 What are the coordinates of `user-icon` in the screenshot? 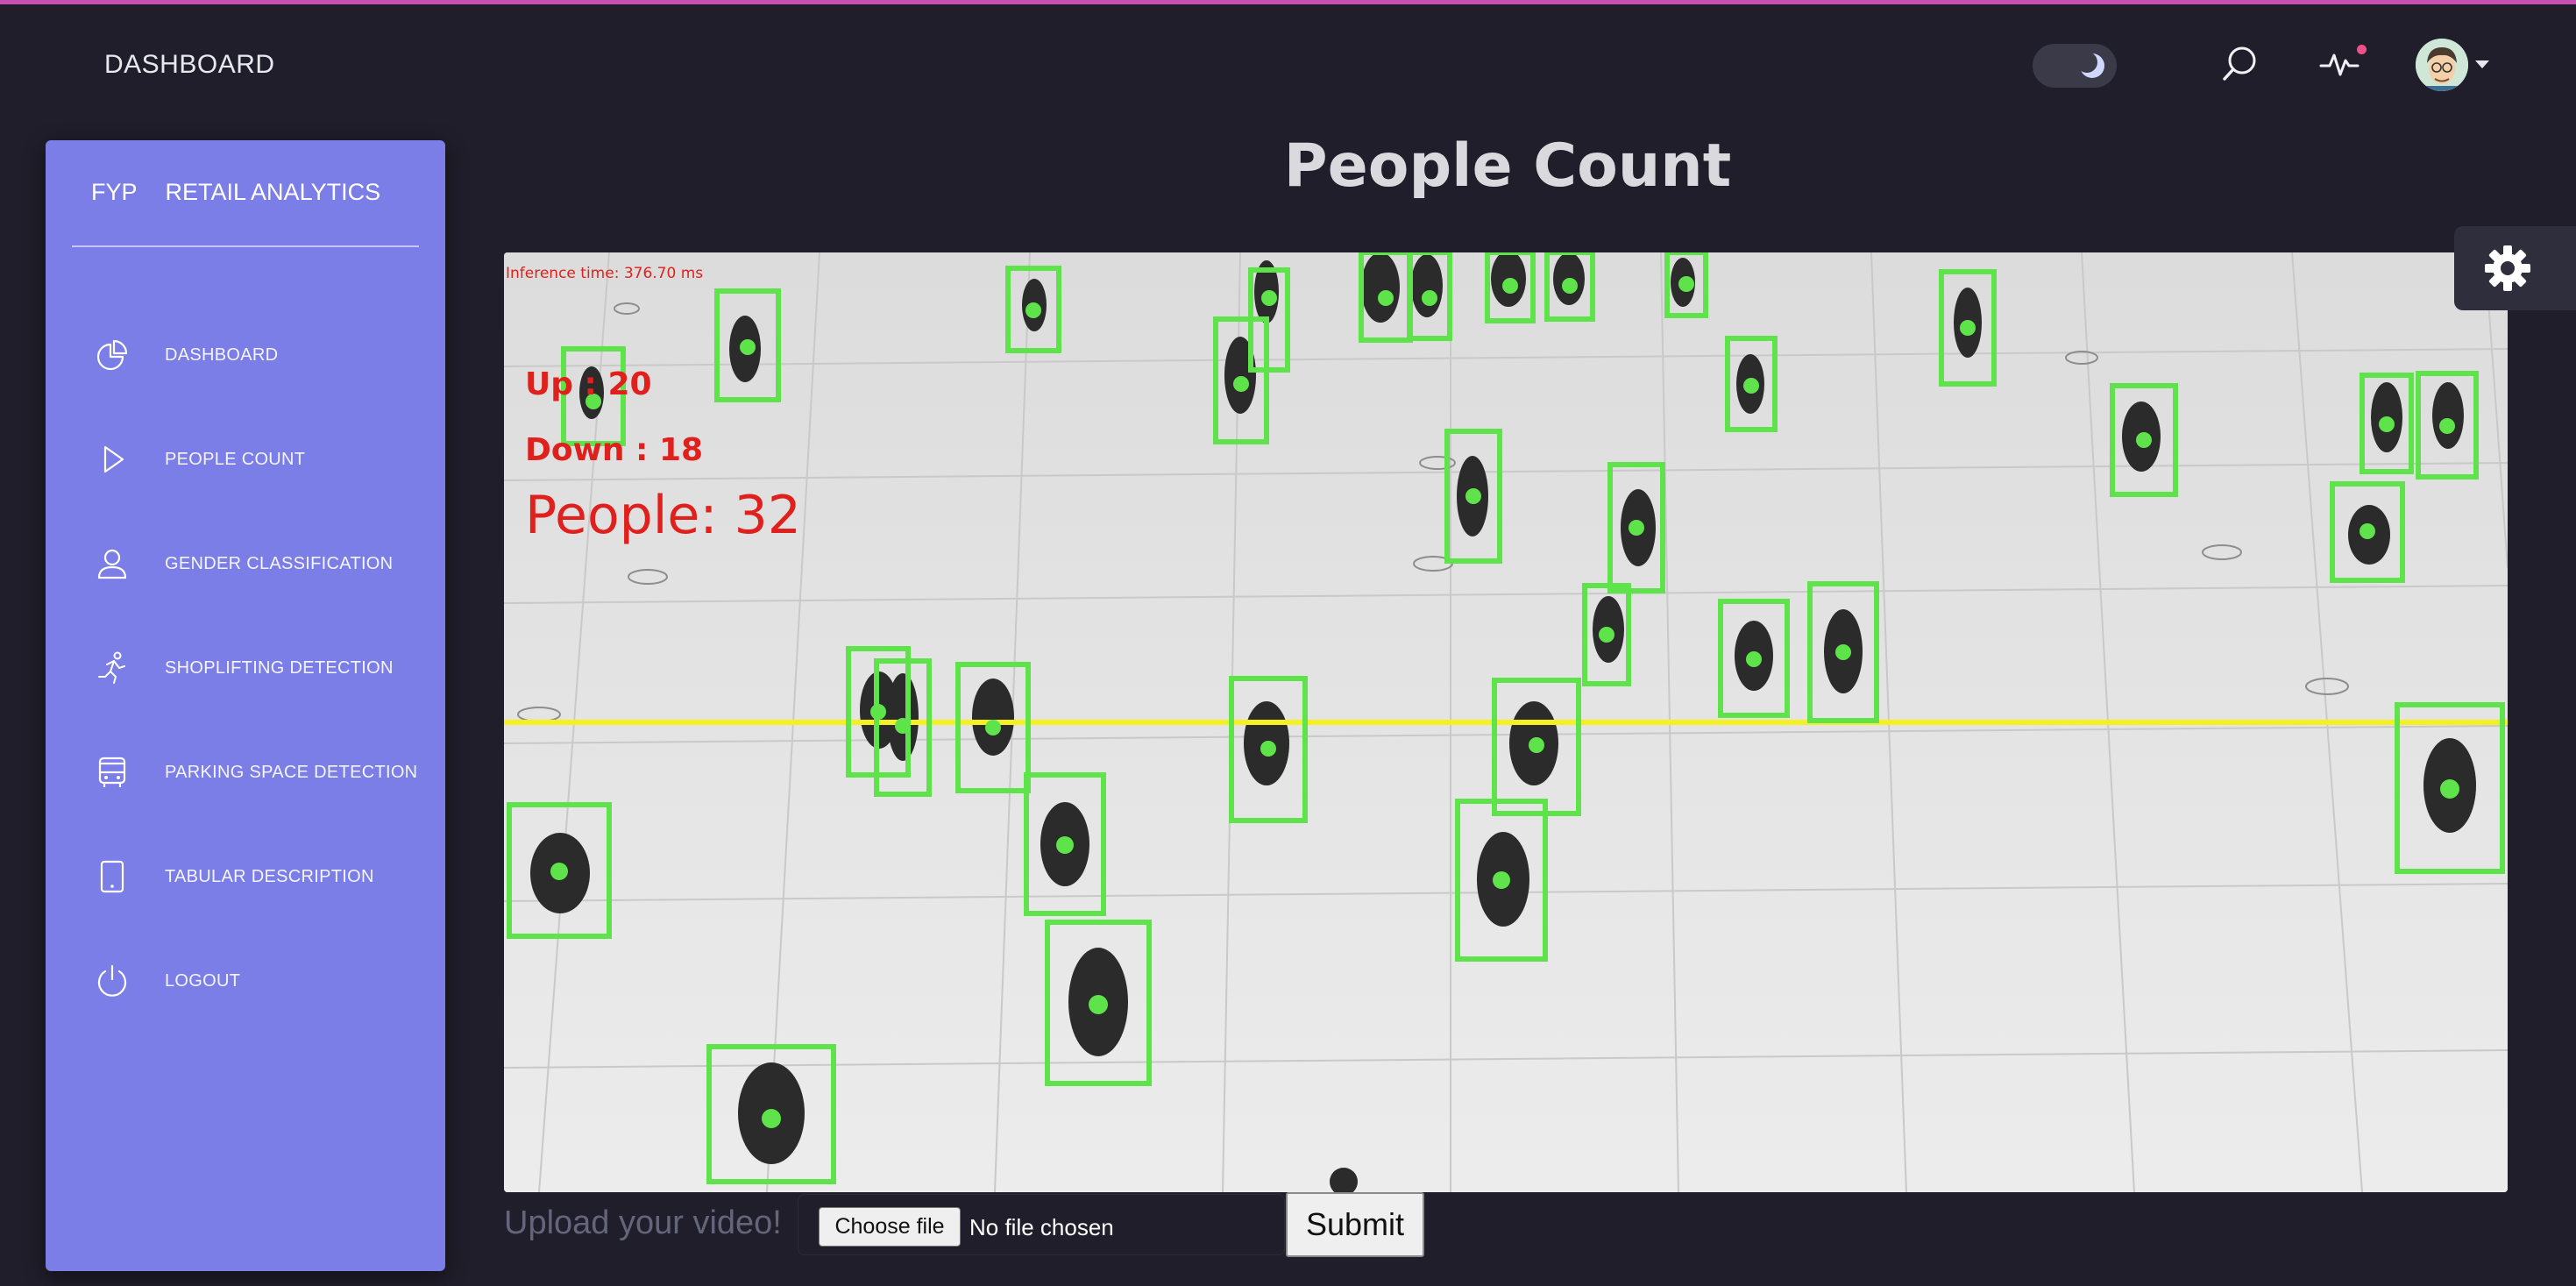 It's located at (112, 564).